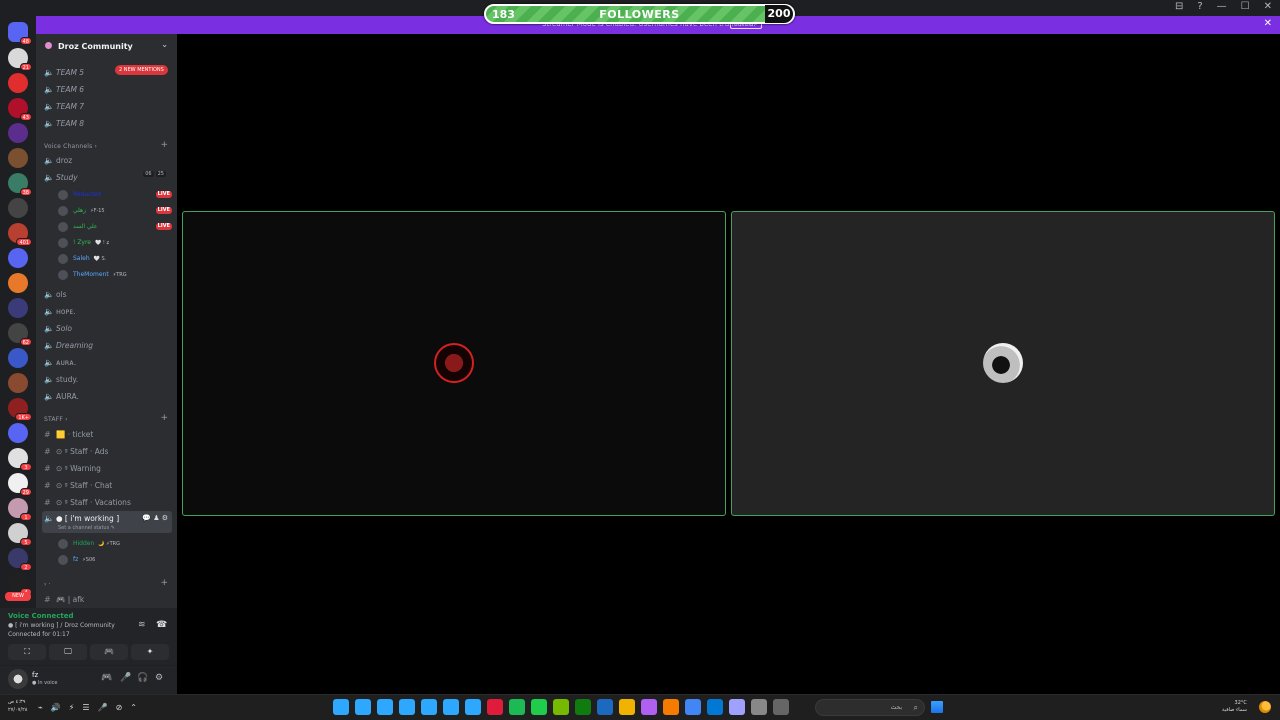  I want to click on server-icon: 38, so click(20, 184).